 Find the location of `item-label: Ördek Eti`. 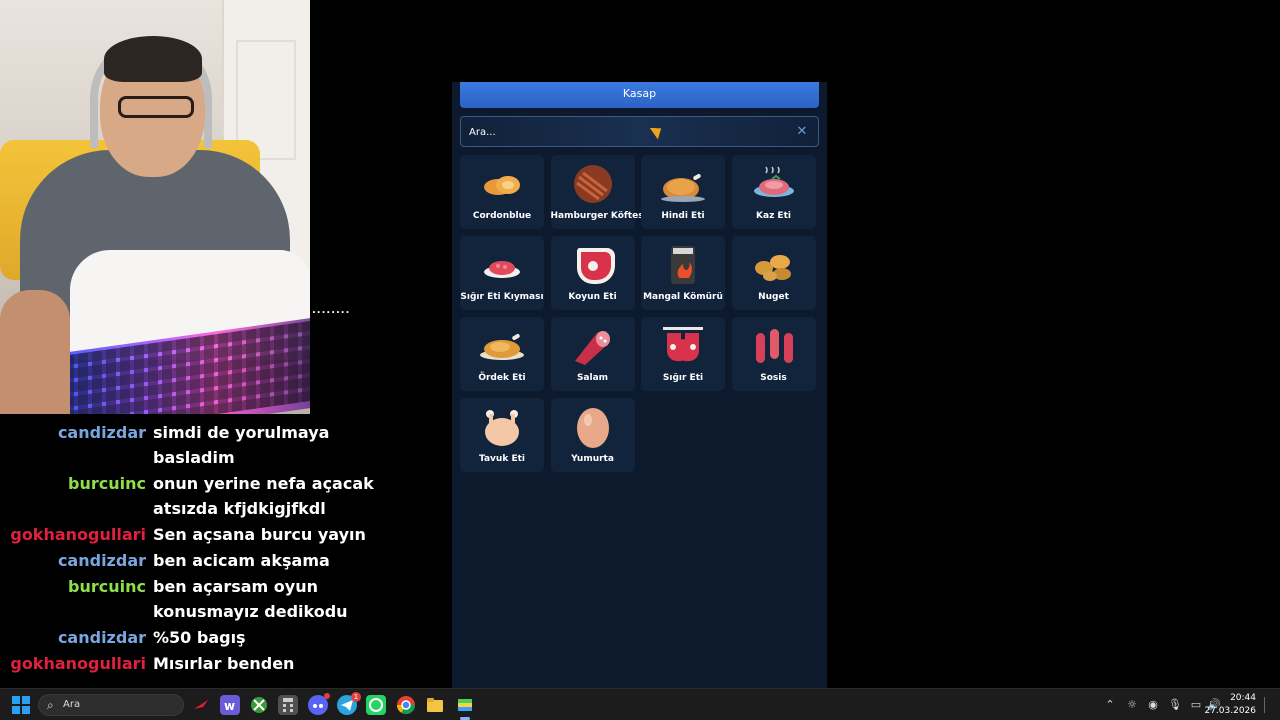

item-label: Ördek Eti is located at coordinates (502, 378).